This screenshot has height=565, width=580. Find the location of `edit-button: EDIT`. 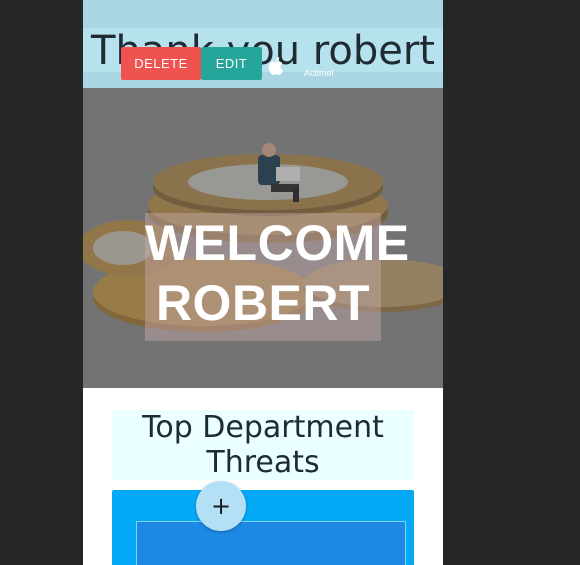

edit-button: EDIT is located at coordinates (231, 63).